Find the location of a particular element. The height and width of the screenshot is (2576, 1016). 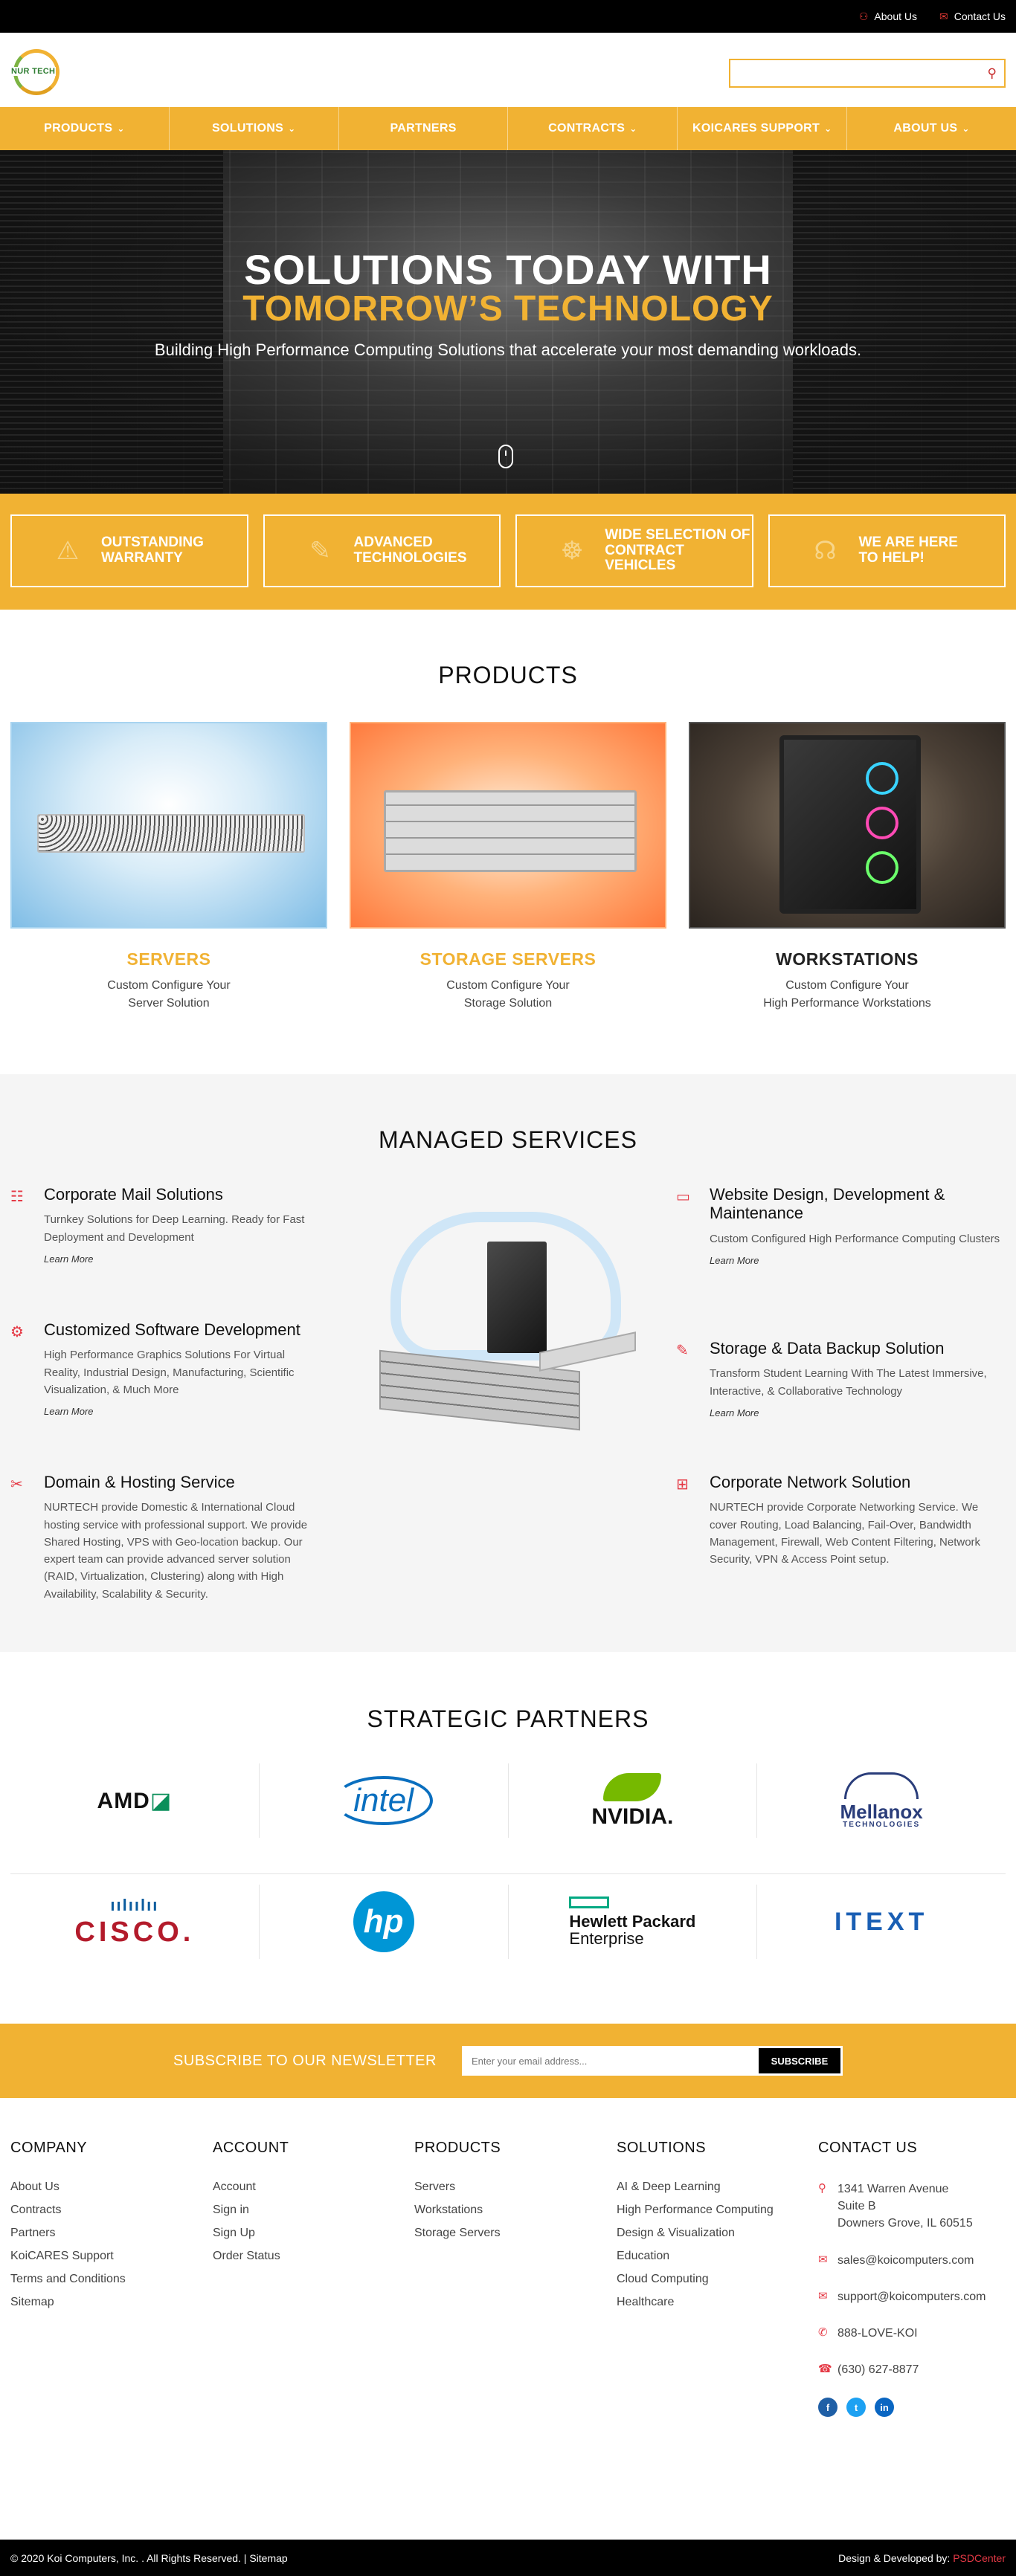

newsletter-email-input is located at coordinates (611, 2060).